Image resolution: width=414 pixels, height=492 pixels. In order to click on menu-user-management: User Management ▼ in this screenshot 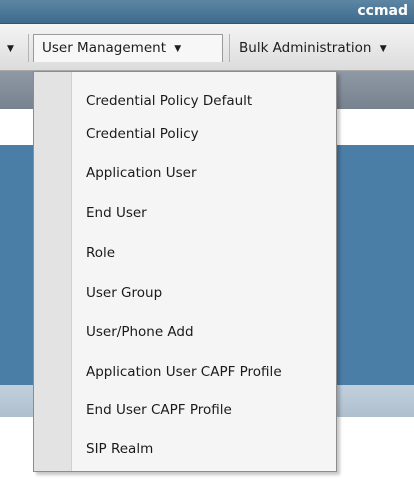, I will do `click(128, 48)`.